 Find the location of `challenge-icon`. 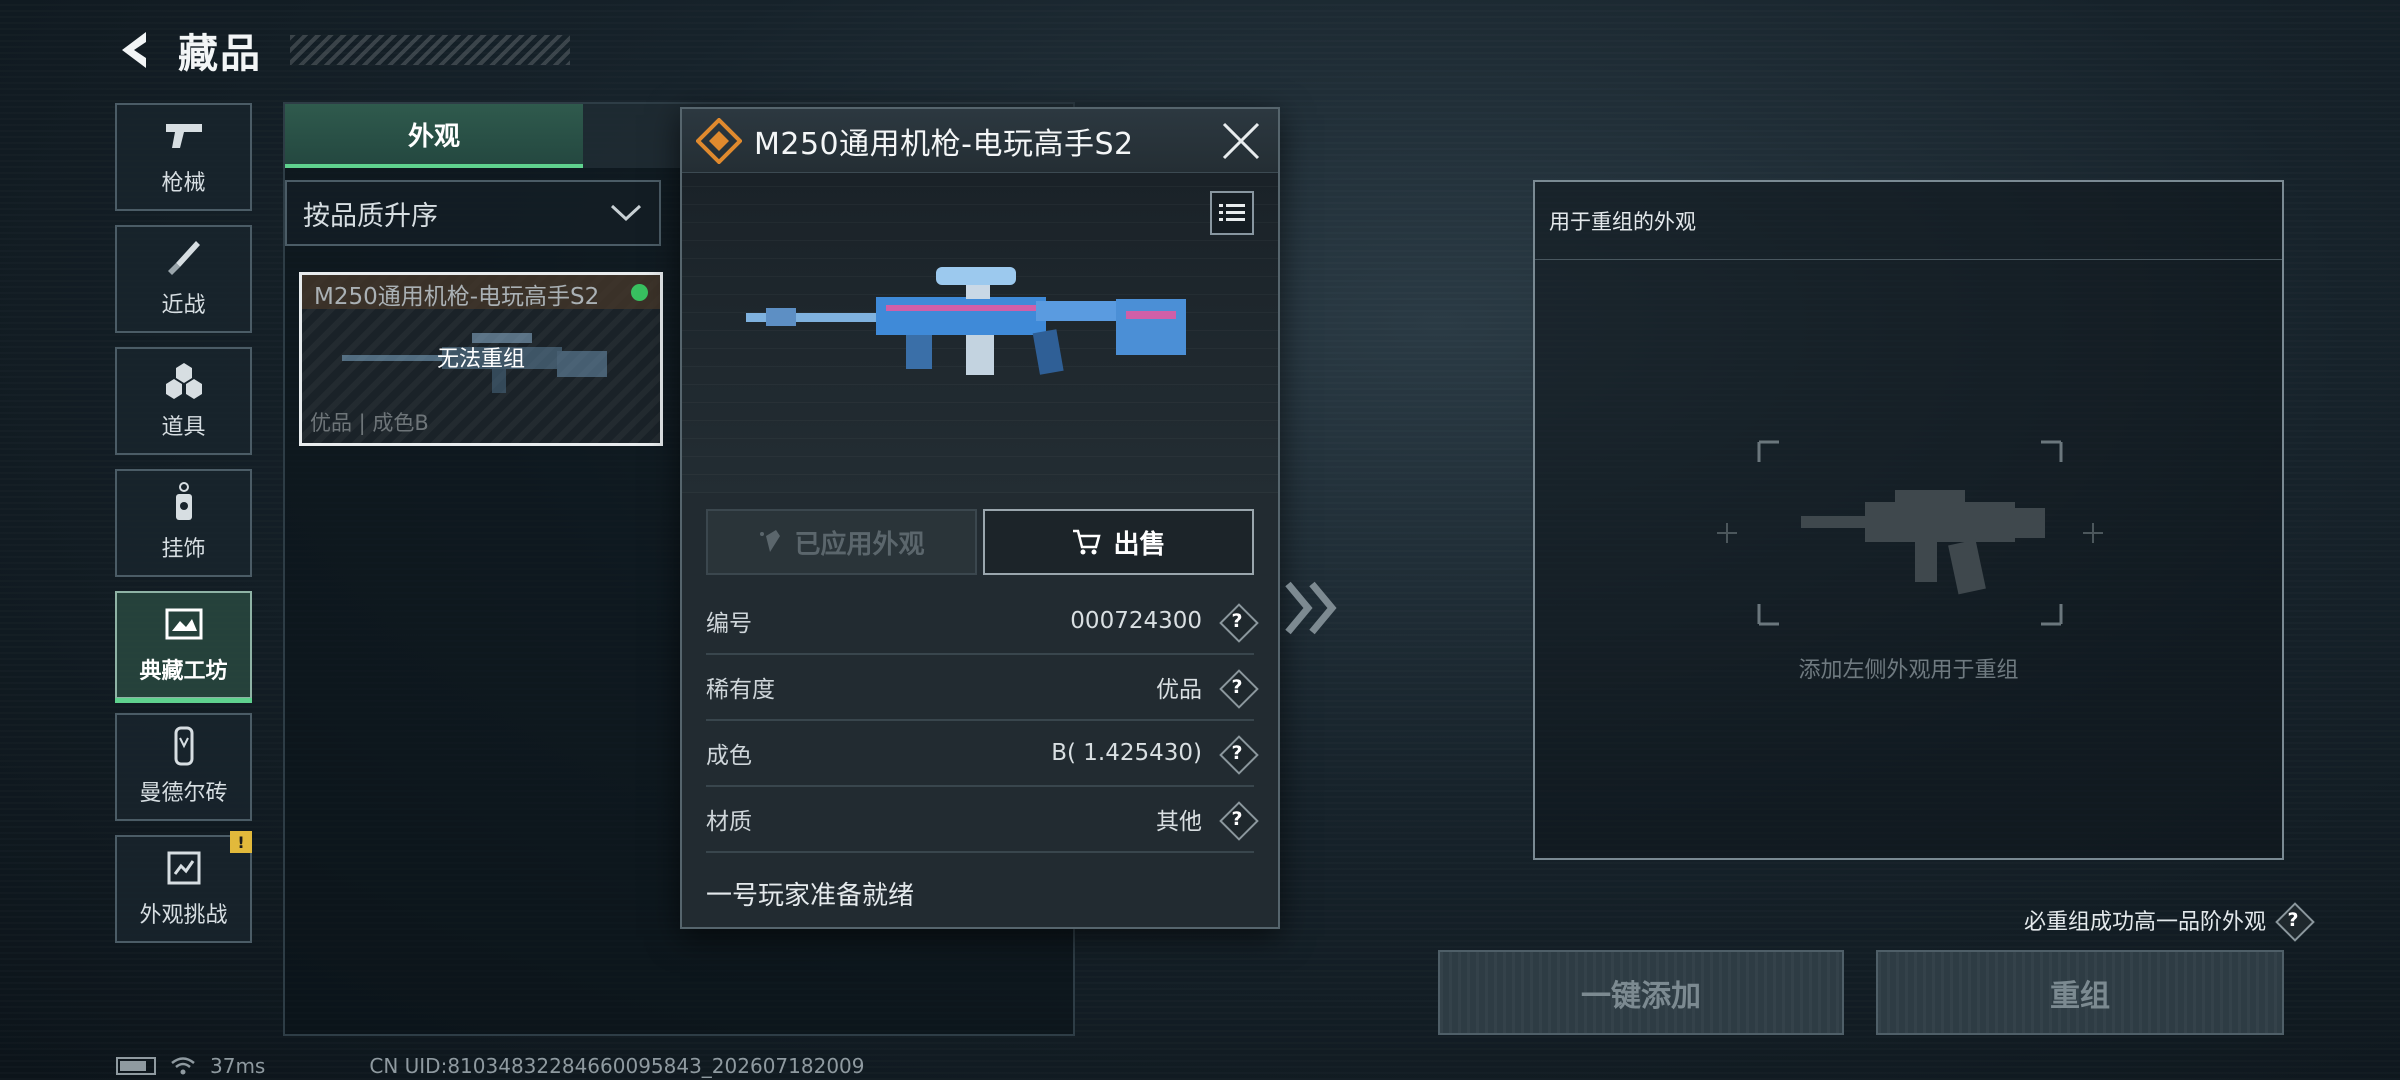

challenge-icon is located at coordinates (184, 868).